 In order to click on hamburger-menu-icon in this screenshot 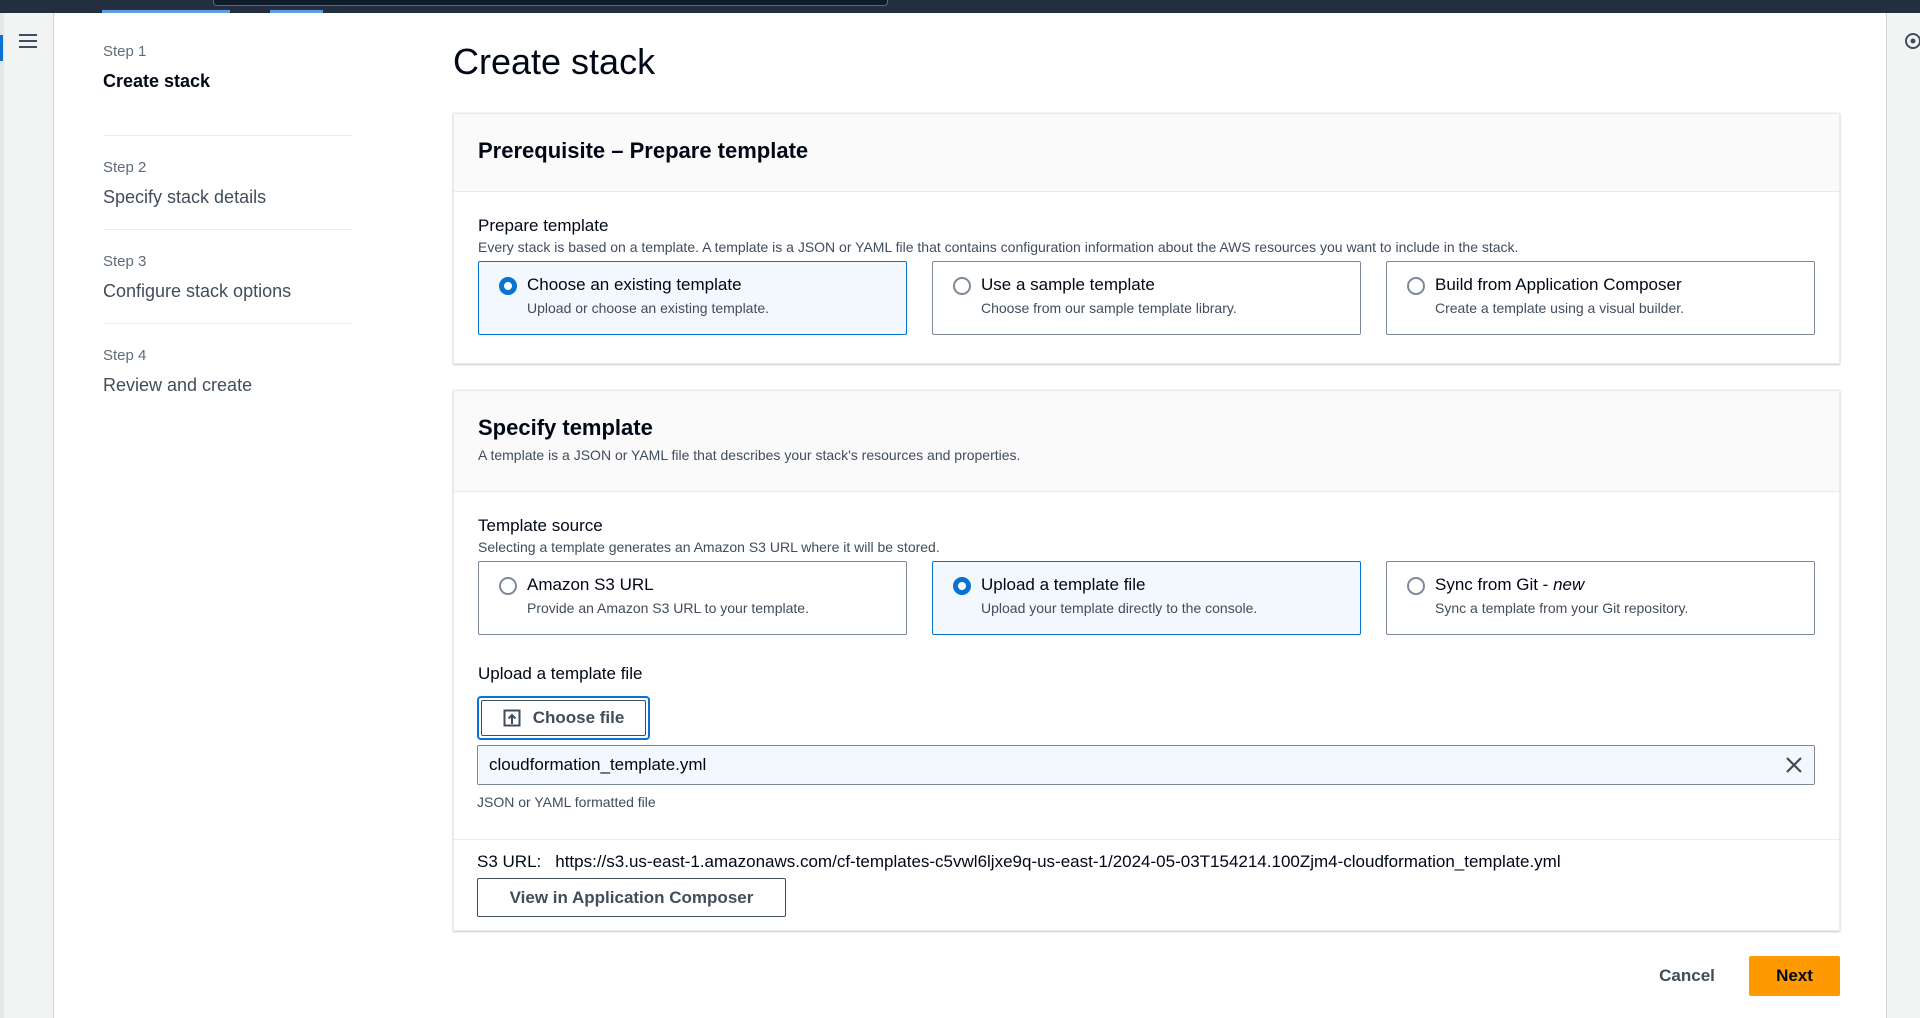, I will do `click(28, 41)`.